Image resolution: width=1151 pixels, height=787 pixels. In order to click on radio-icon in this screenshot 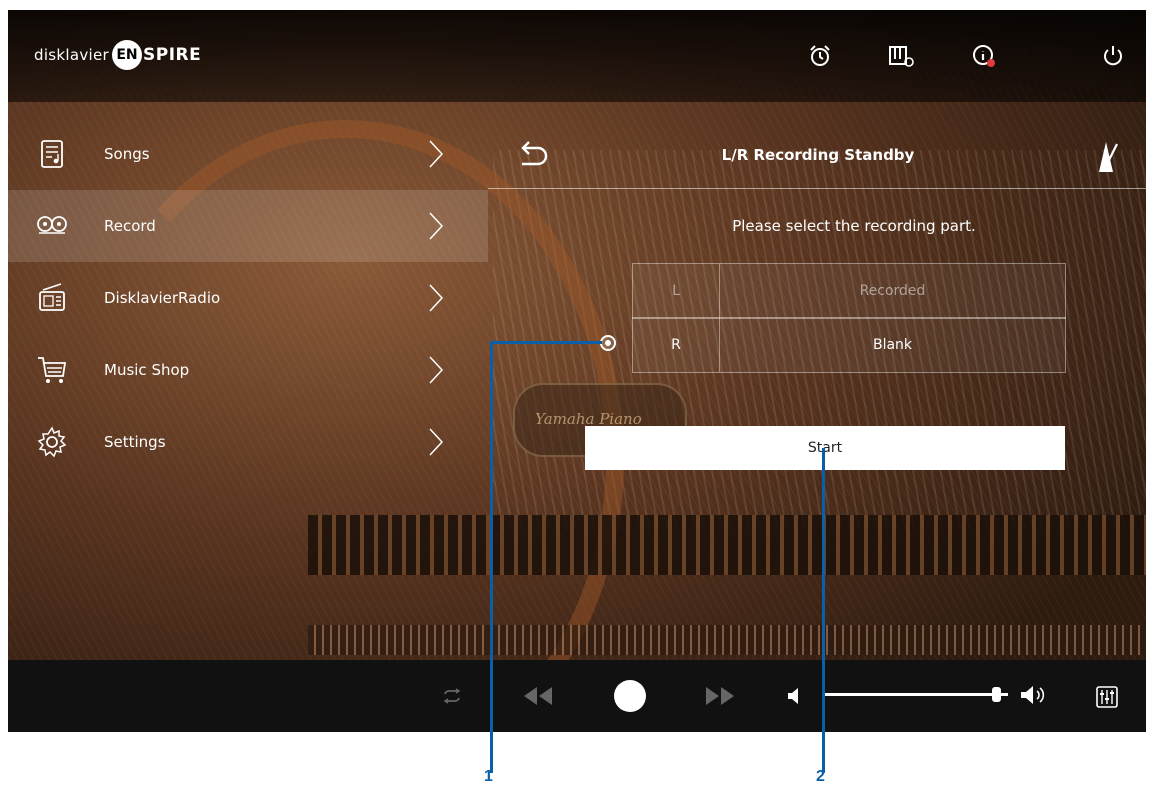, I will do `click(52, 297)`.